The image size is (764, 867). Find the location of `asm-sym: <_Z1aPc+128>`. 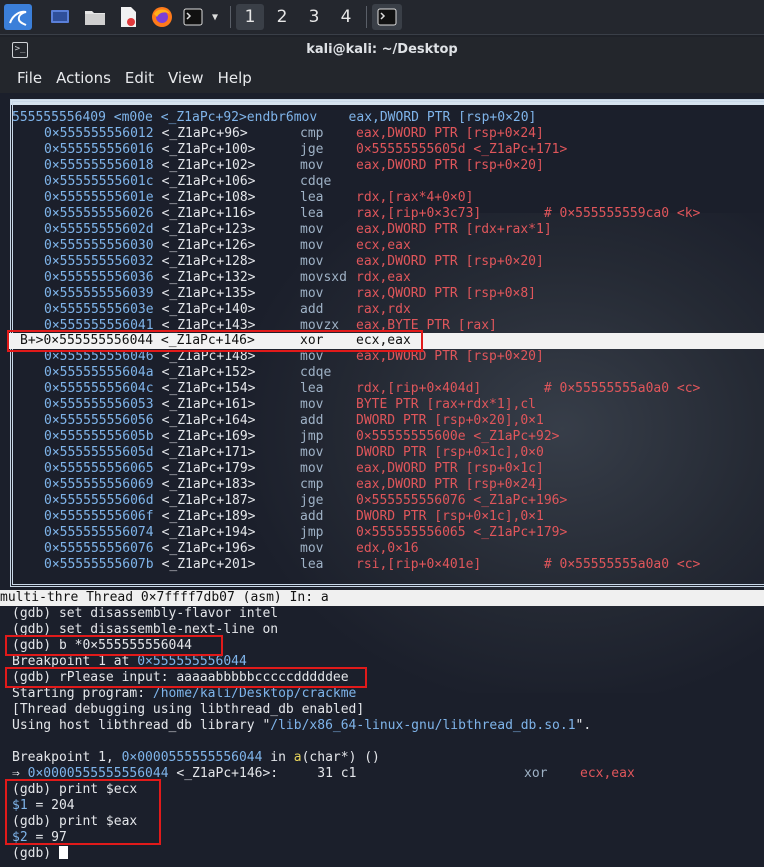

asm-sym: <_Z1aPc+128> is located at coordinates (208, 261).